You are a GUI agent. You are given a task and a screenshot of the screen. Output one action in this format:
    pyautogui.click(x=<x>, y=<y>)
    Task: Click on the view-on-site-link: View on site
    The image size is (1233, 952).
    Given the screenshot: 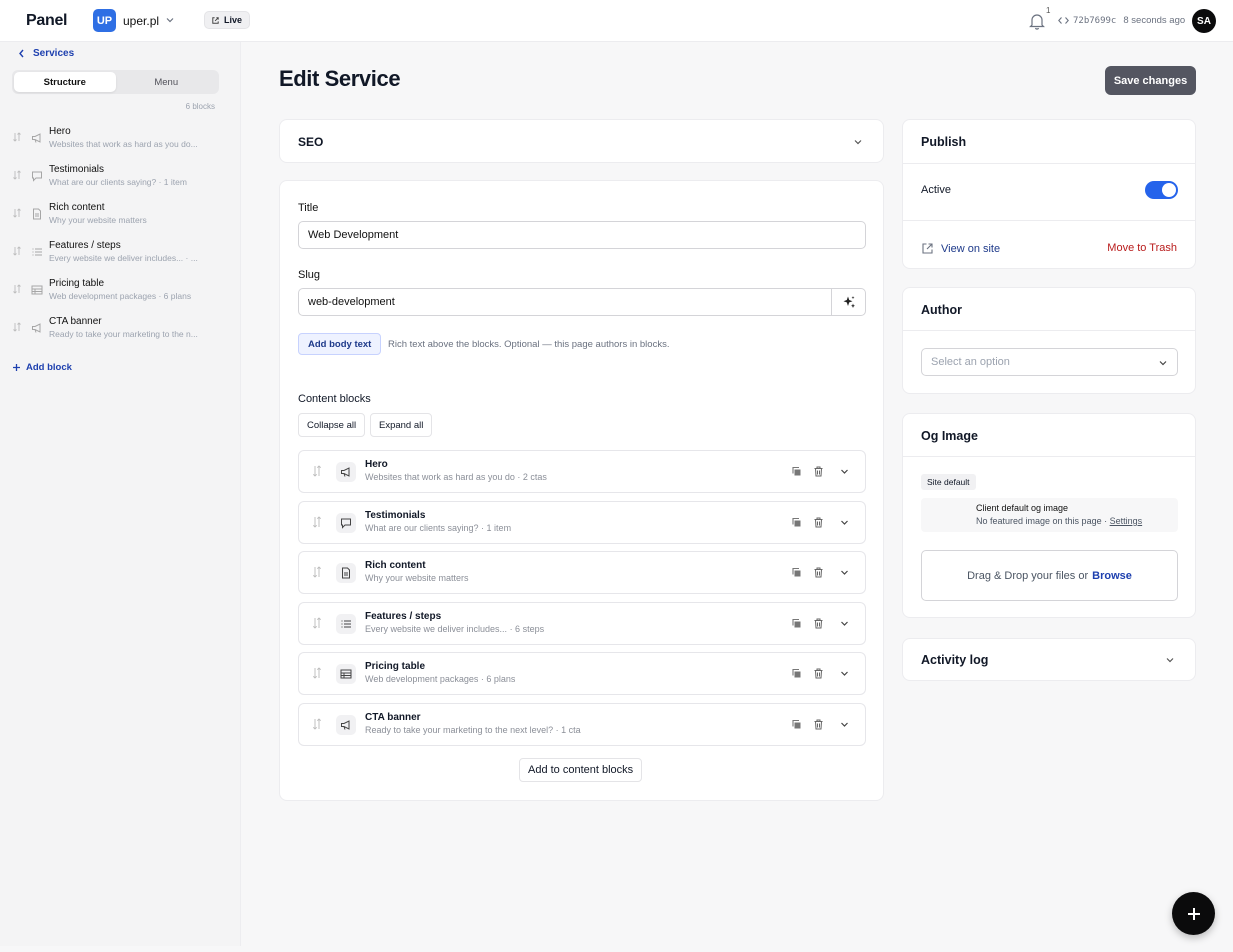 What is the action you would take?
    pyautogui.click(x=960, y=248)
    